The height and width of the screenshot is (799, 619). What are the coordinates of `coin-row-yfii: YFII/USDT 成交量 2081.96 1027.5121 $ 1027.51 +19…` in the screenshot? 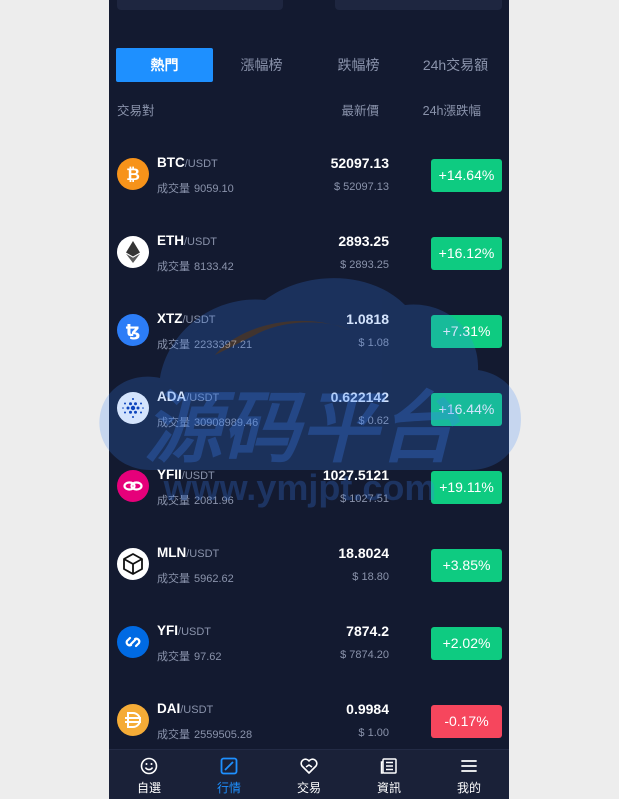 It's located at (309, 476).